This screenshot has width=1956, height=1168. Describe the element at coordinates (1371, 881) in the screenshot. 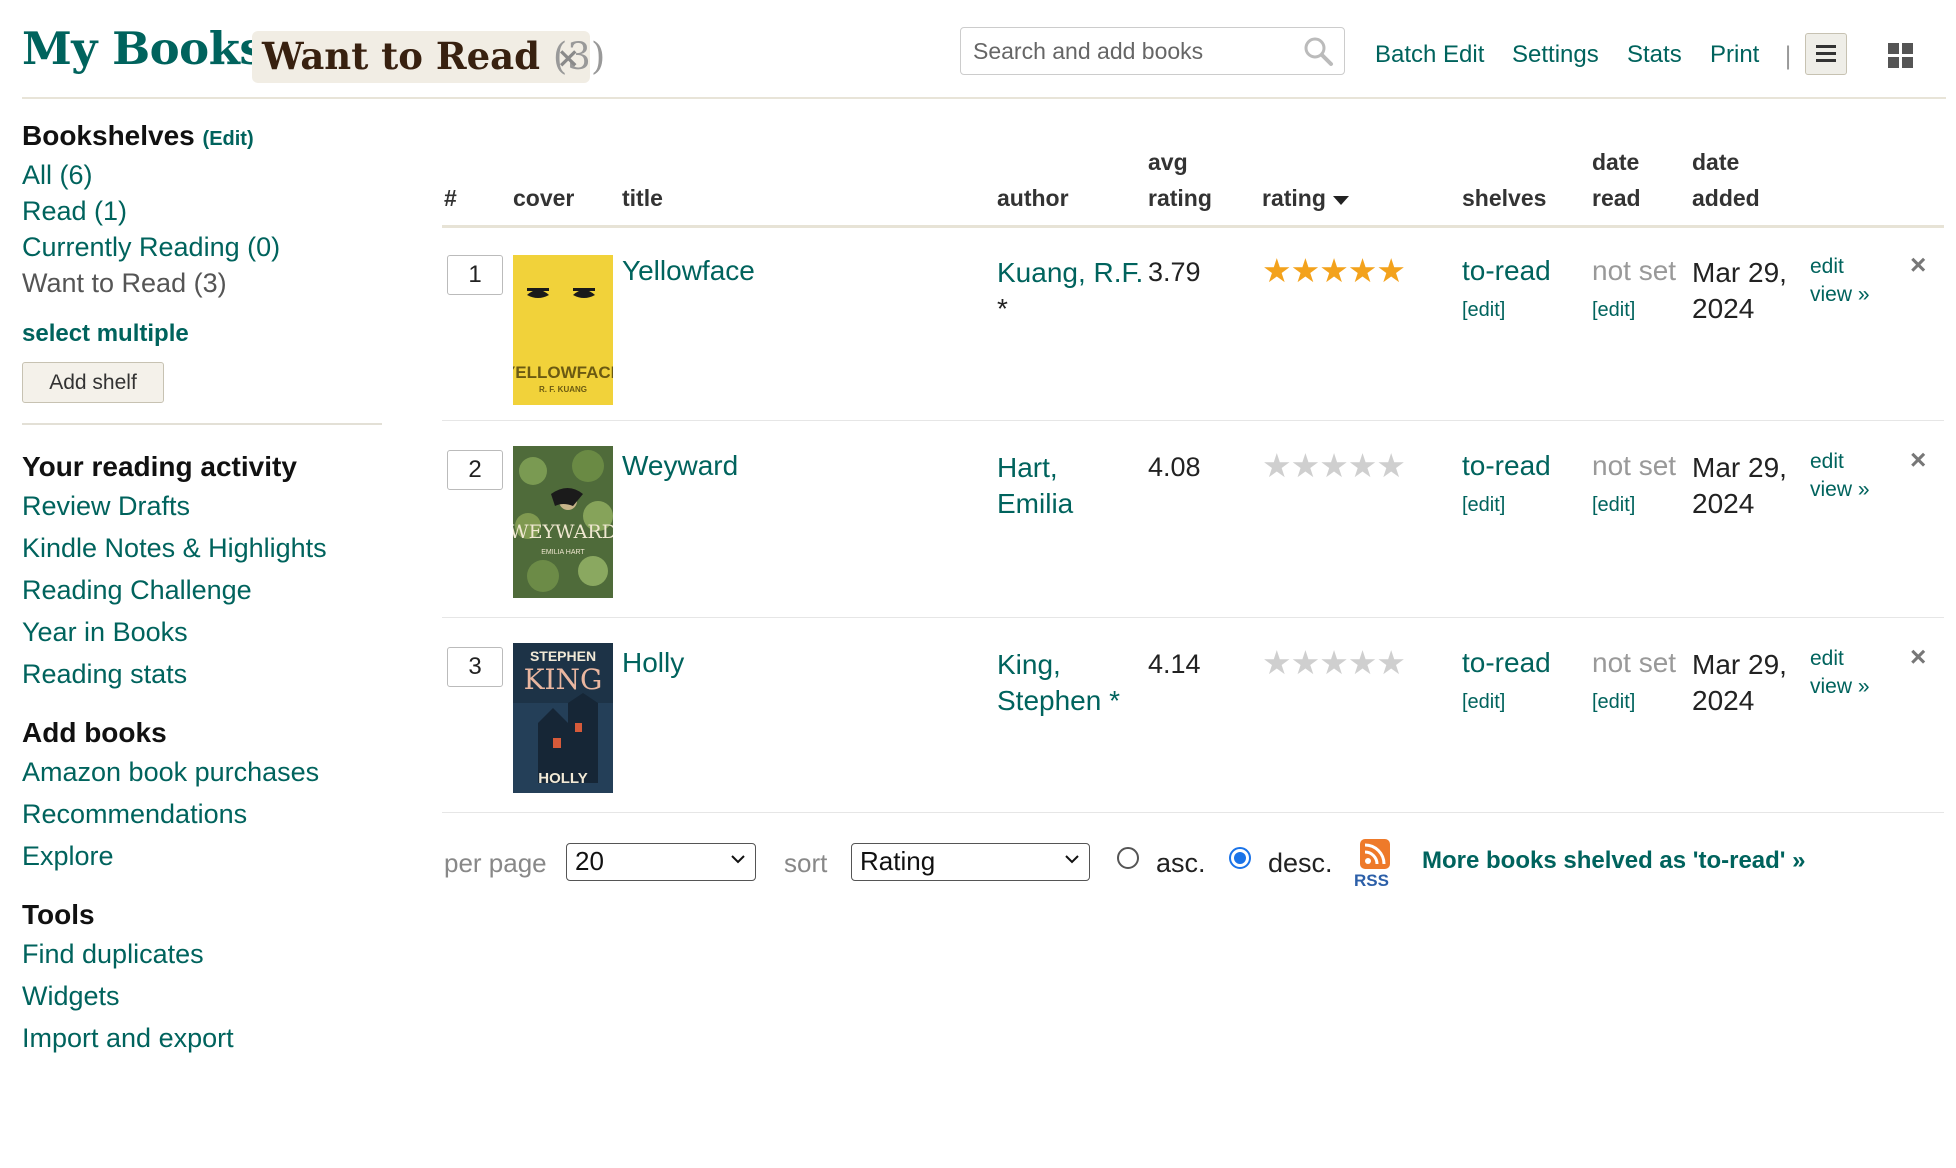

I see `rss-label: RSS` at that location.